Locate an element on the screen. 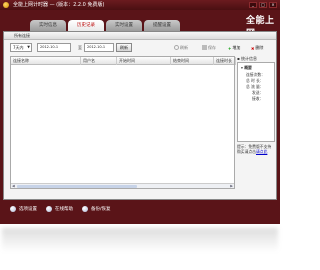  stats-summary-label: 概要 is located at coordinates (248, 67).